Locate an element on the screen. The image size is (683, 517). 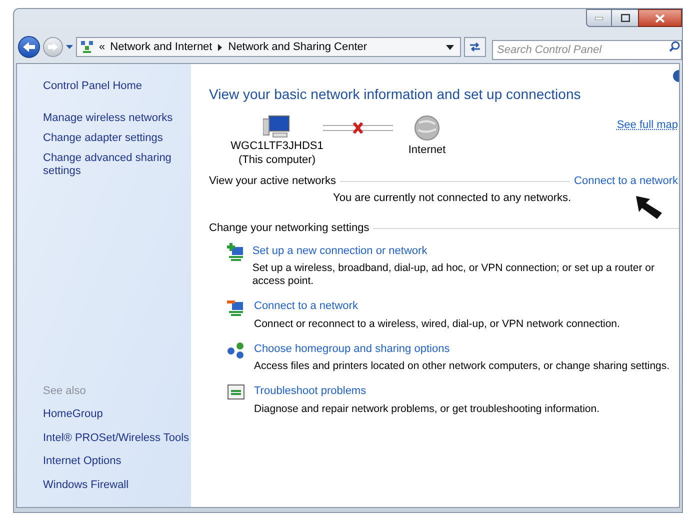
maximize-icon is located at coordinates (625, 18).